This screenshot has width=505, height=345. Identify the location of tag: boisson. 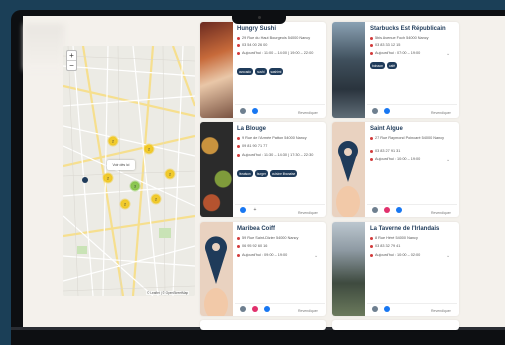
(377, 65).